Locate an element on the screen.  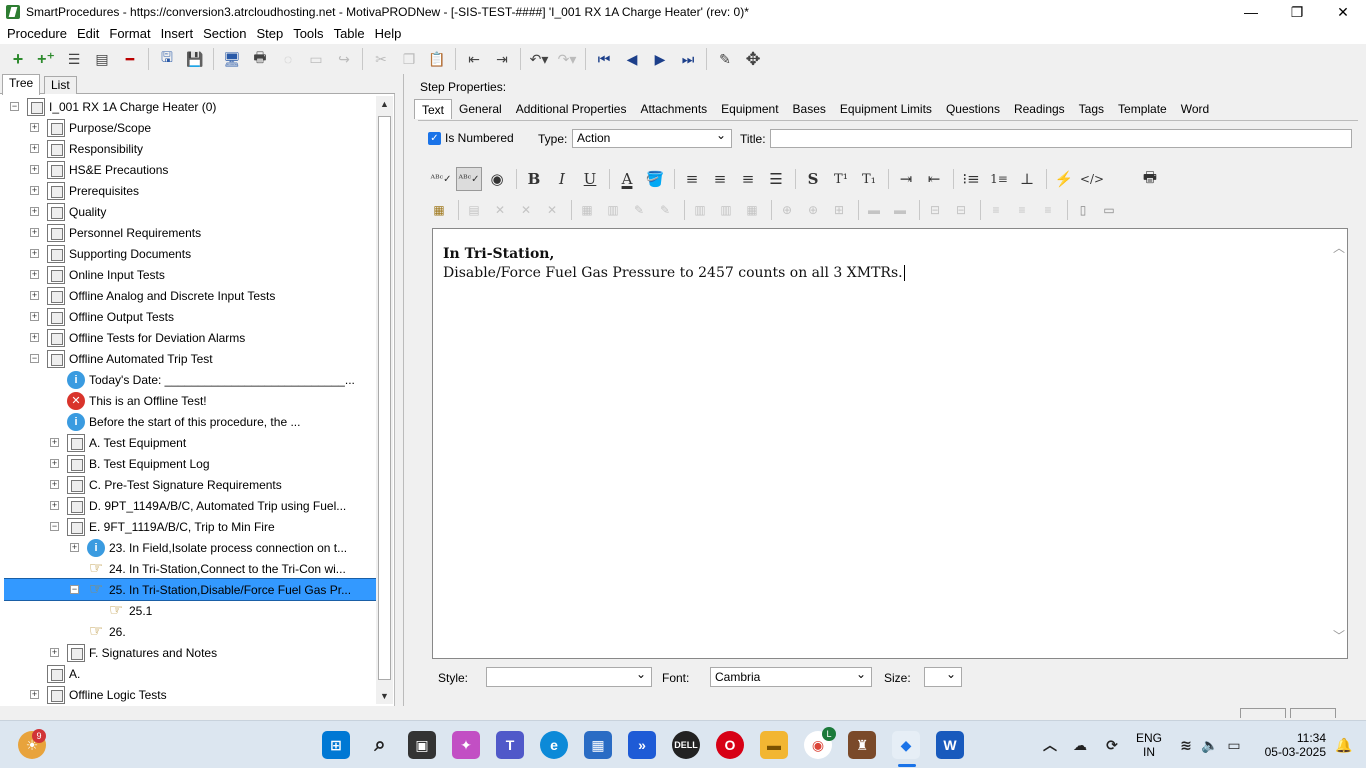
print-preview-icon: 🖶 is located at coordinates (1150, 179).